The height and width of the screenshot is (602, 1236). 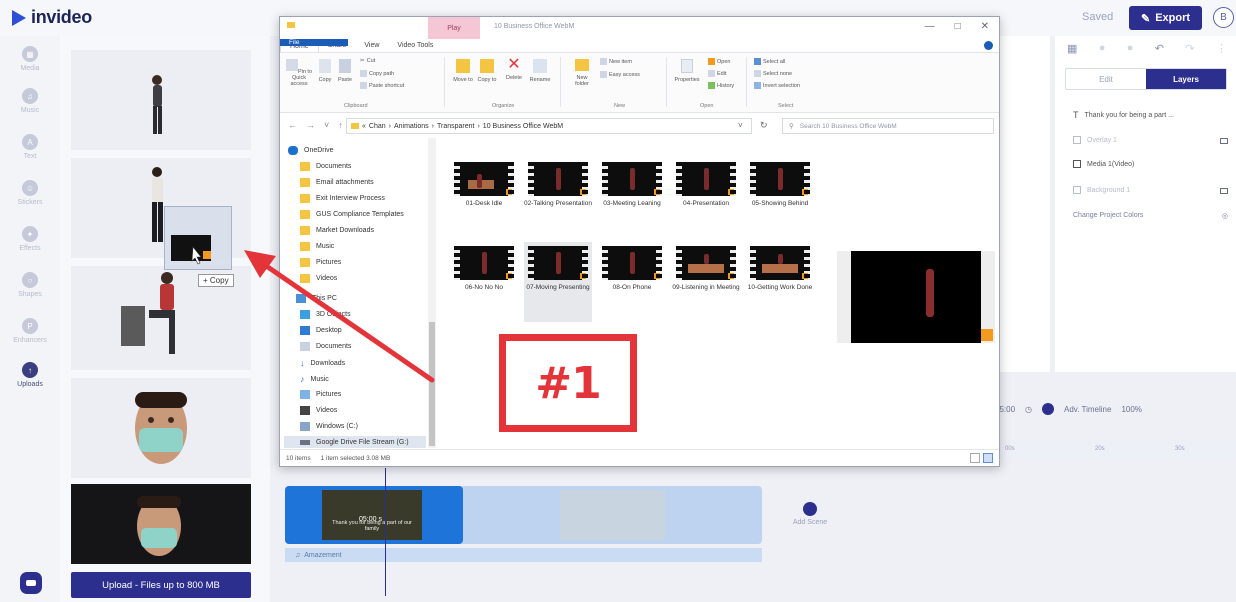 What do you see at coordinates (371, 45) in the screenshot?
I see `tab-view: View` at bounding box center [371, 45].